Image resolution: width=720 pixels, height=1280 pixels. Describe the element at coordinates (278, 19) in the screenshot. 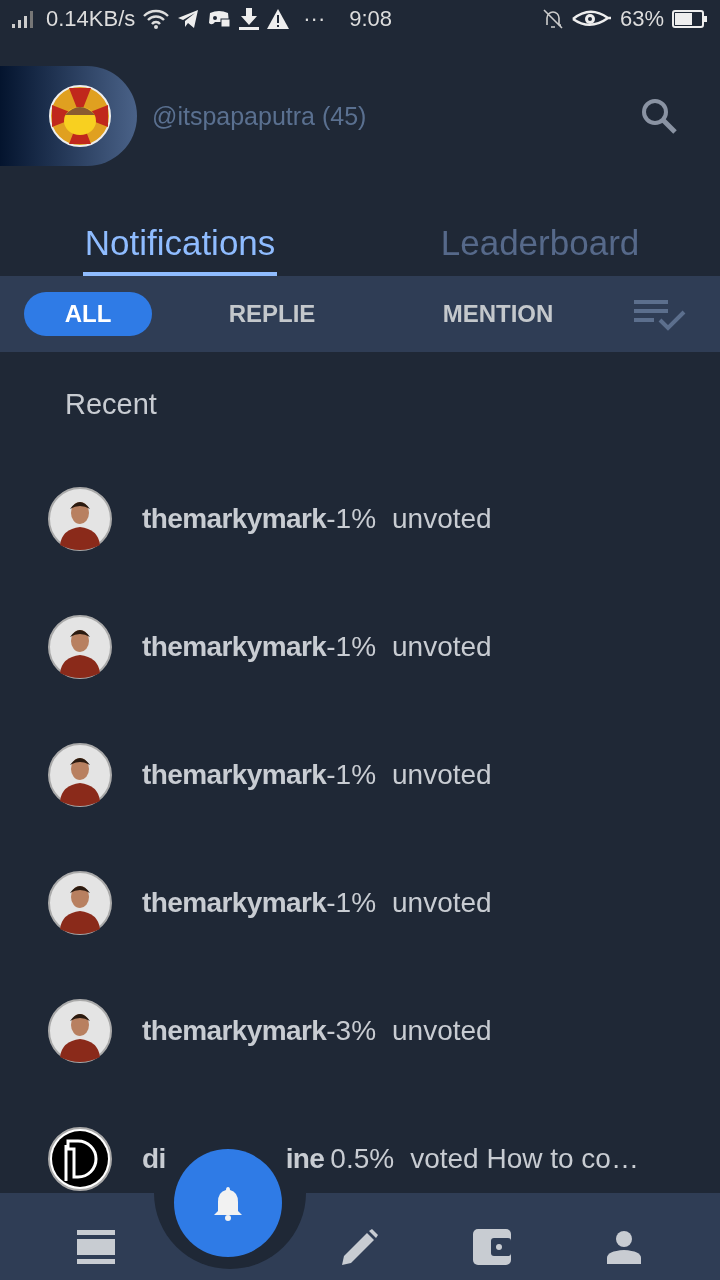

I see `warning-icon` at that location.